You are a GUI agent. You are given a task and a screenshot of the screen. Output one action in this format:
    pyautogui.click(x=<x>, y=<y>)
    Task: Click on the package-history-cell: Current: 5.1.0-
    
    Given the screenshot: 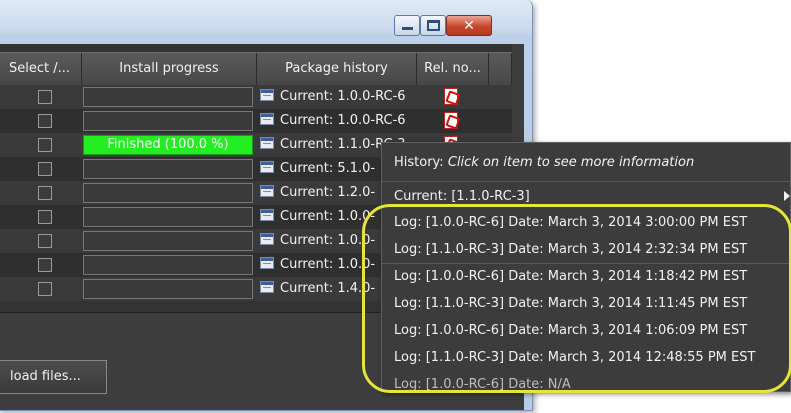 What is the action you would take?
    pyautogui.click(x=317, y=169)
    